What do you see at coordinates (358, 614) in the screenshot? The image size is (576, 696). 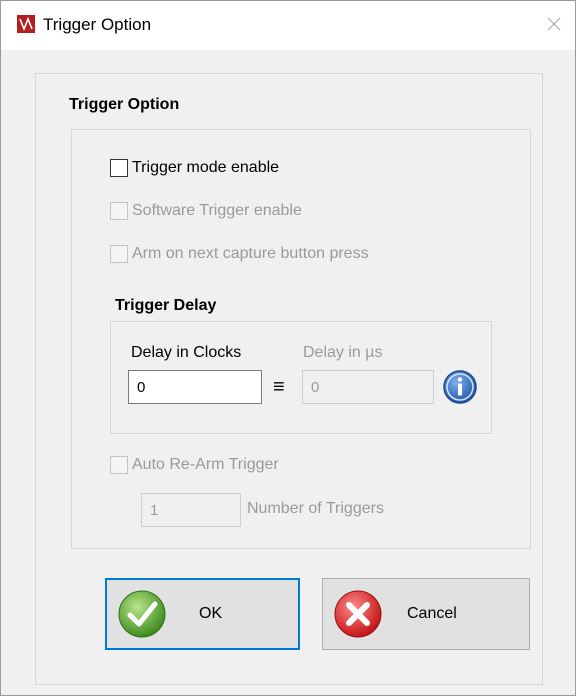 I see `cancel-x-icon` at bounding box center [358, 614].